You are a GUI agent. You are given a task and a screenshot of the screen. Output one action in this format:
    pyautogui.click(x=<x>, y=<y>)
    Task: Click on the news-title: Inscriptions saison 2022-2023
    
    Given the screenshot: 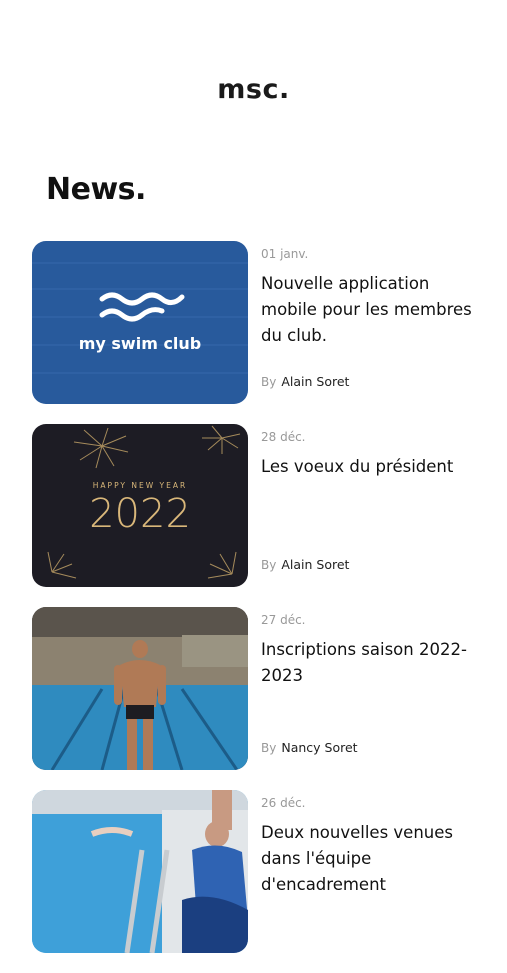 What is the action you would take?
    pyautogui.click(x=373, y=663)
    